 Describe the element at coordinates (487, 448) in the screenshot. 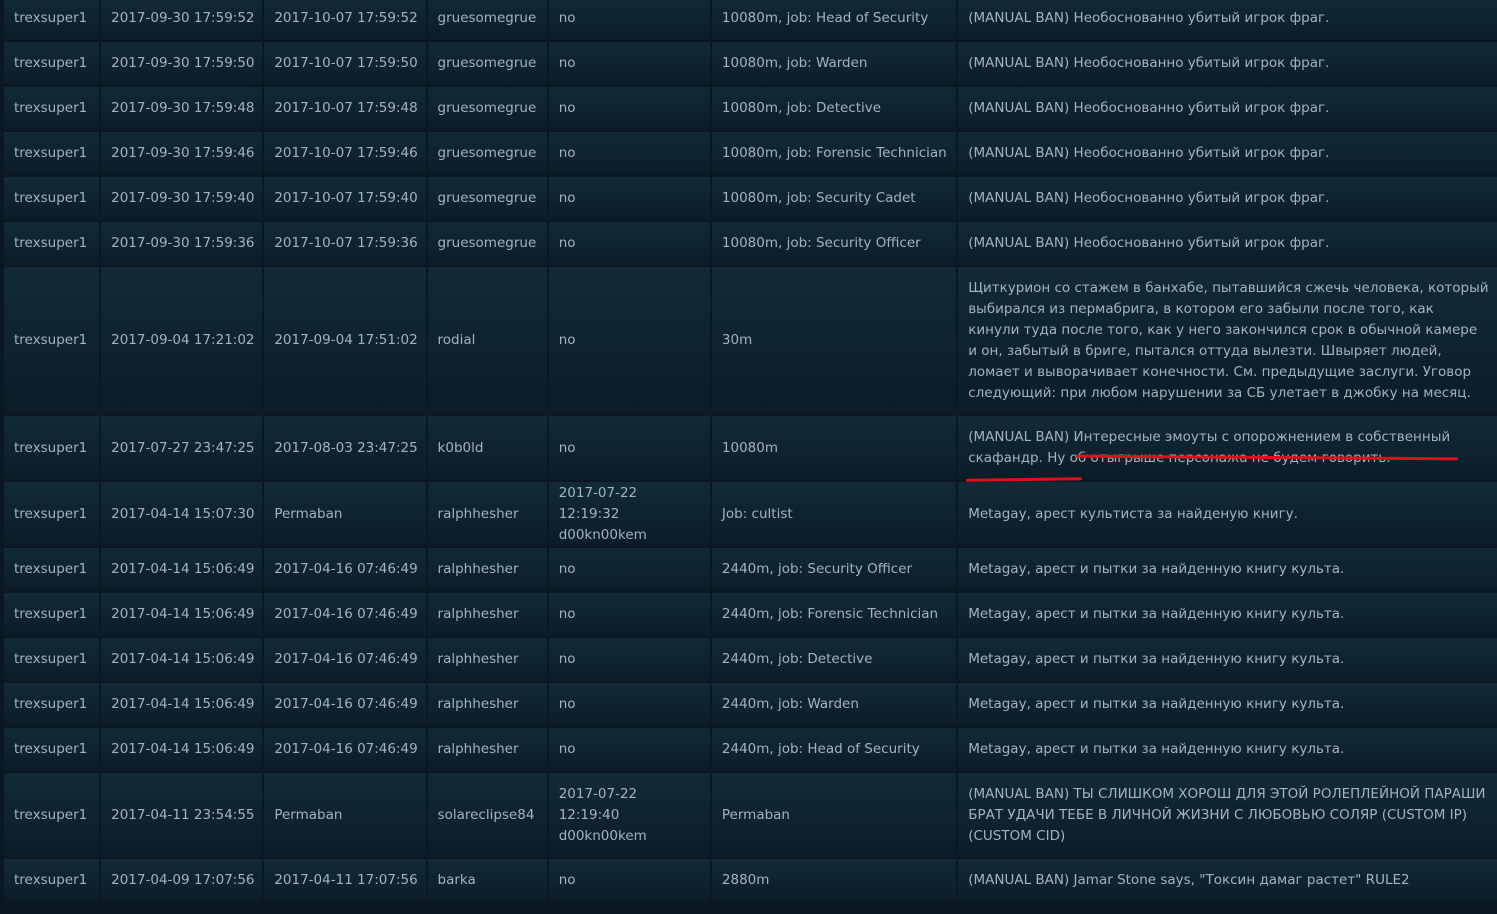

I see `cell-target: k0b0ld` at that location.